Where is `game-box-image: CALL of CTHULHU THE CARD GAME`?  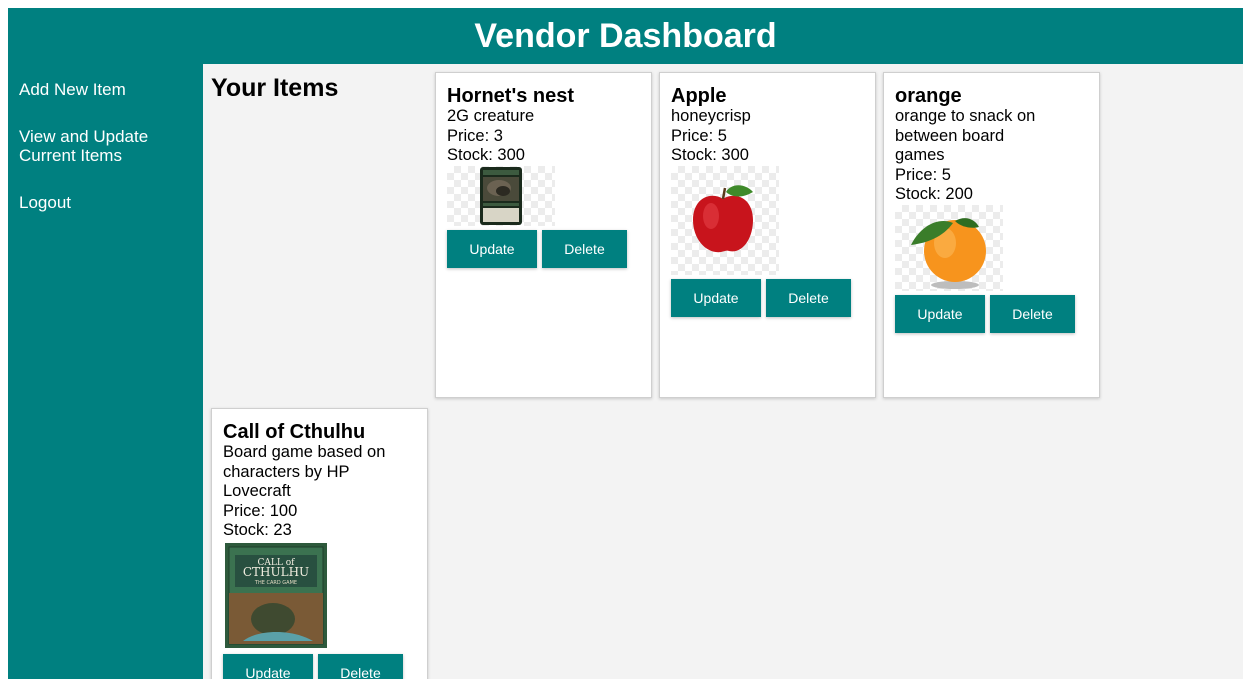 game-box-image: CALL of CTHULHU THE CARD GAME is located at coordinates (276, 595).